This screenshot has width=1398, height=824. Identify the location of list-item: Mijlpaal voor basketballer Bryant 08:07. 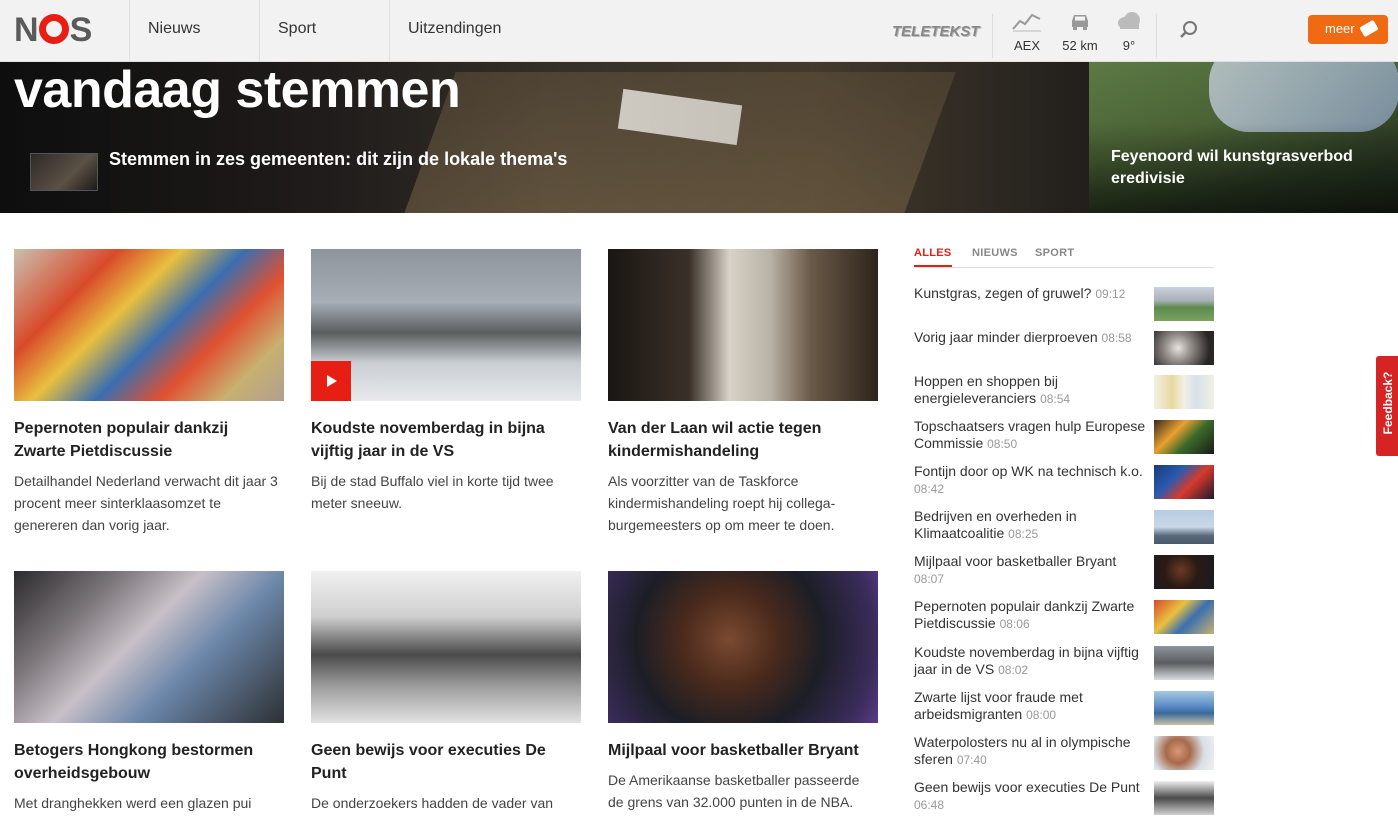
(1064, 572).